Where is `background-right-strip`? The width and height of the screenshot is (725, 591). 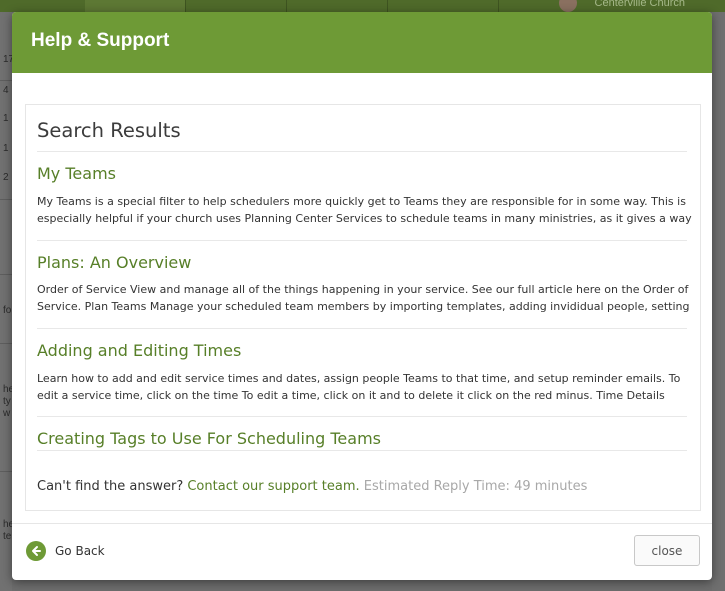
background-right-strip is located at coordinates (718, 301).